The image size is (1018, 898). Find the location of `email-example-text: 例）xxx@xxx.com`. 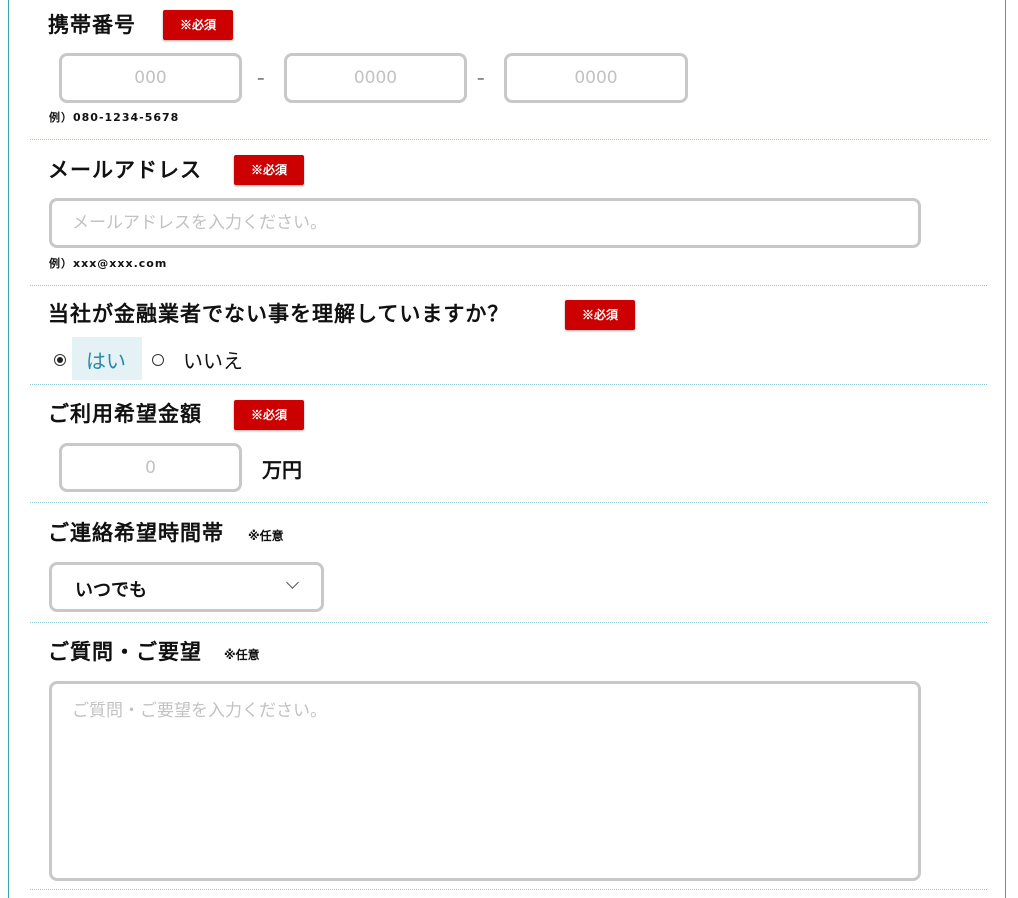

email-example-text: 例）xxx@xxx.com is located at coordinates (108, 263).